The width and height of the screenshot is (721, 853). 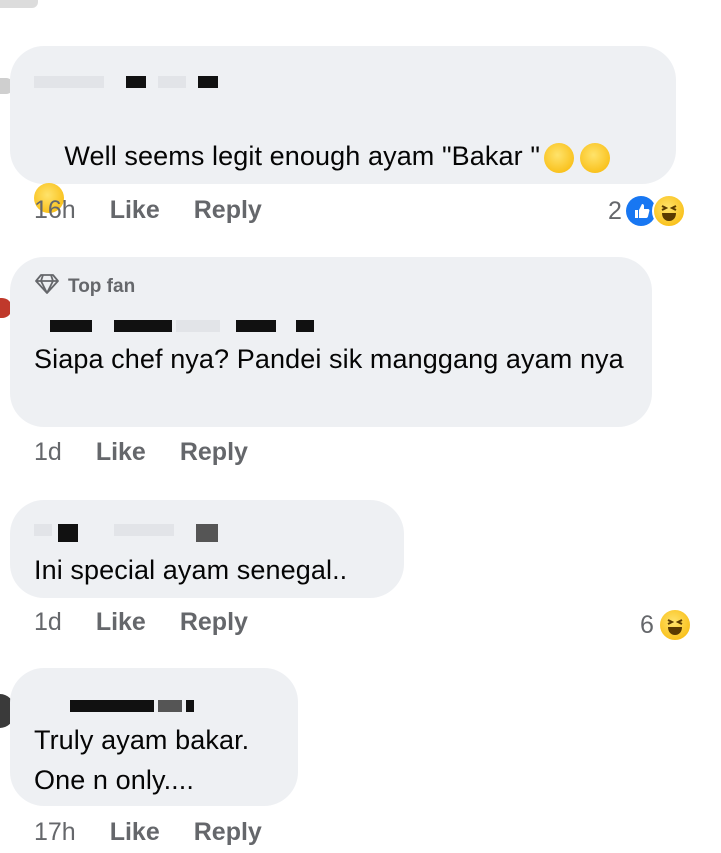 I want to click on comment-timestamp: 16h, so click(x=55, y=210).